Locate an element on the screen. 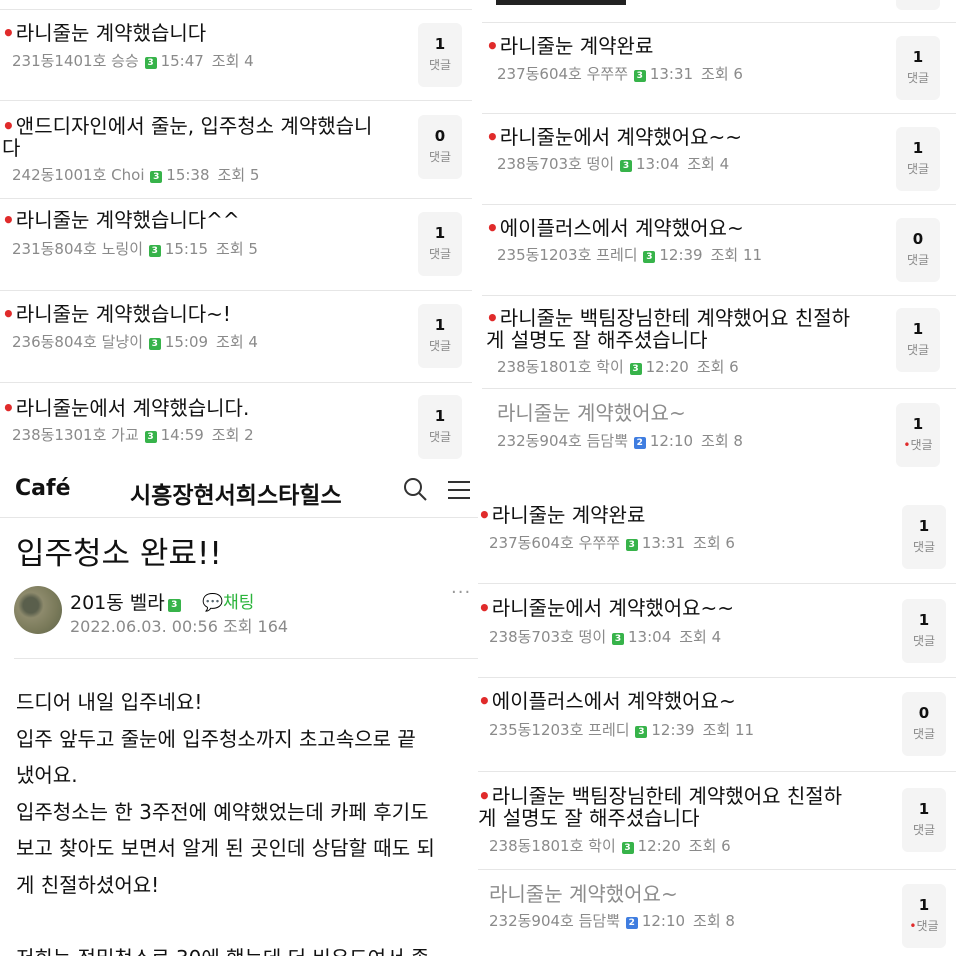 Image resolution: width=956 pixels, height=956 pixels. post-meta: 238동1301호 가교 3 14:59 조회 2 is located at coordinates (133, 435).